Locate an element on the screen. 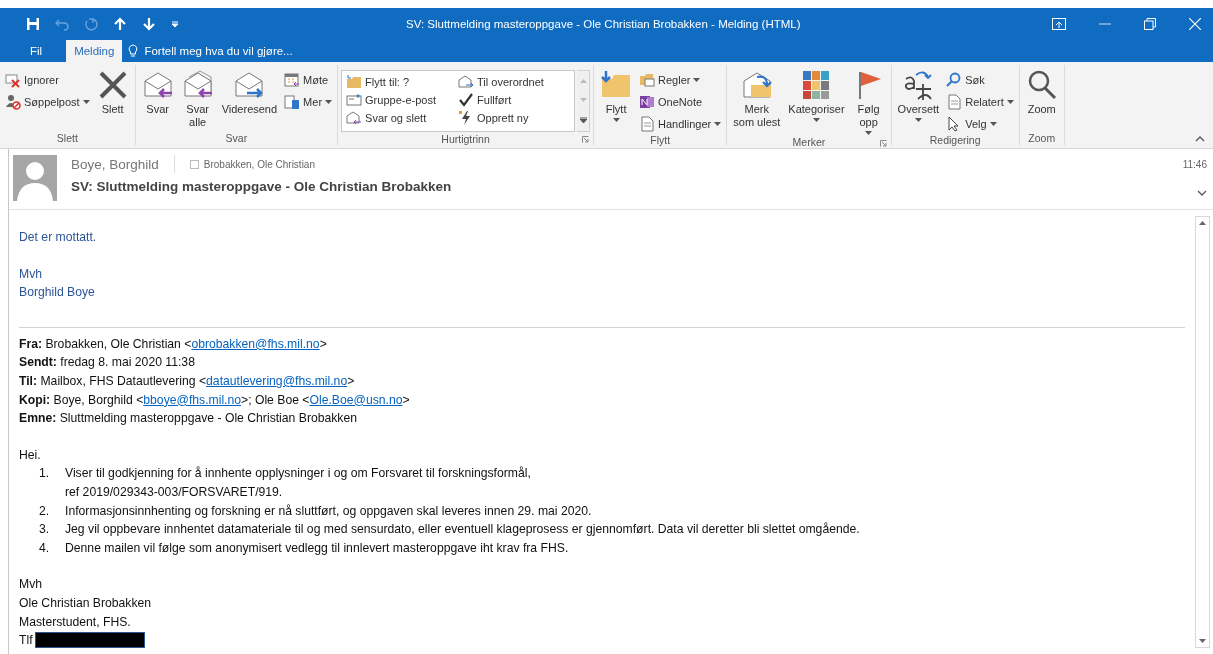  greeting-text: Hei. is located at coordinates (30, 455).